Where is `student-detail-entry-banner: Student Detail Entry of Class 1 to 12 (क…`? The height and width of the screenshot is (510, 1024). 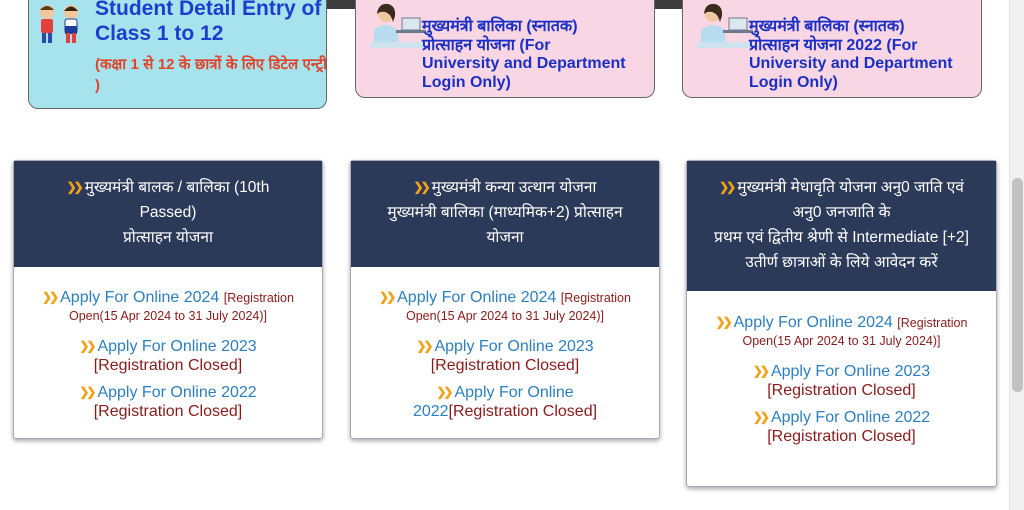 student-detail-entry-banner: Student Detail Entry of Class 1 to 12 (क… is located at coordinates (177, 54).